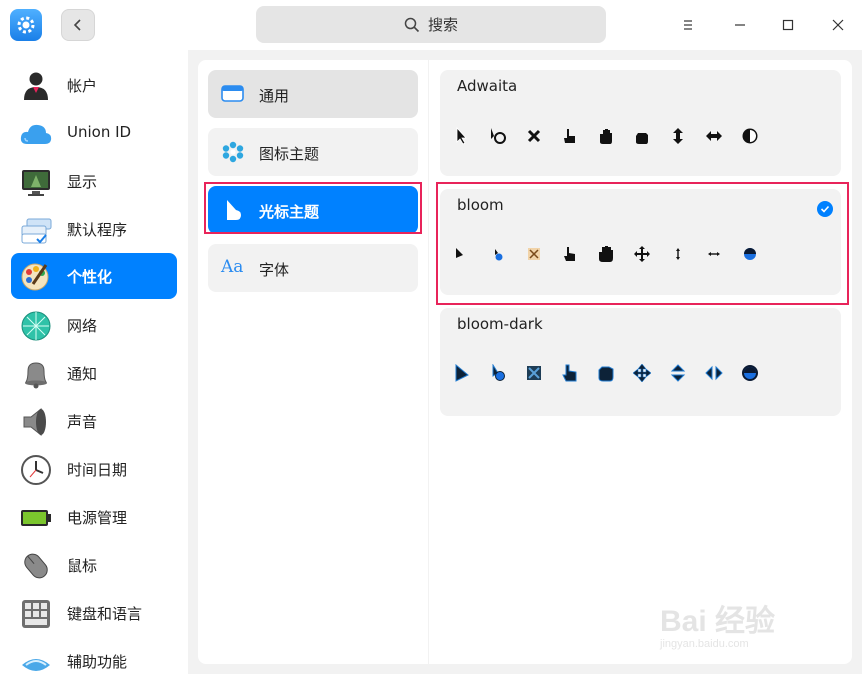  Describe the element at coordinates (233, 152) in the screenshot. I see `icon-theme-icon` at that location.